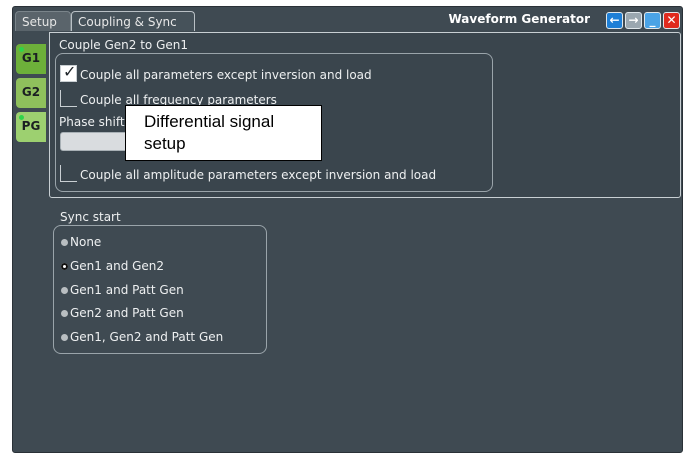  I want to click on side-tab-label: PG, so click(31, 126).